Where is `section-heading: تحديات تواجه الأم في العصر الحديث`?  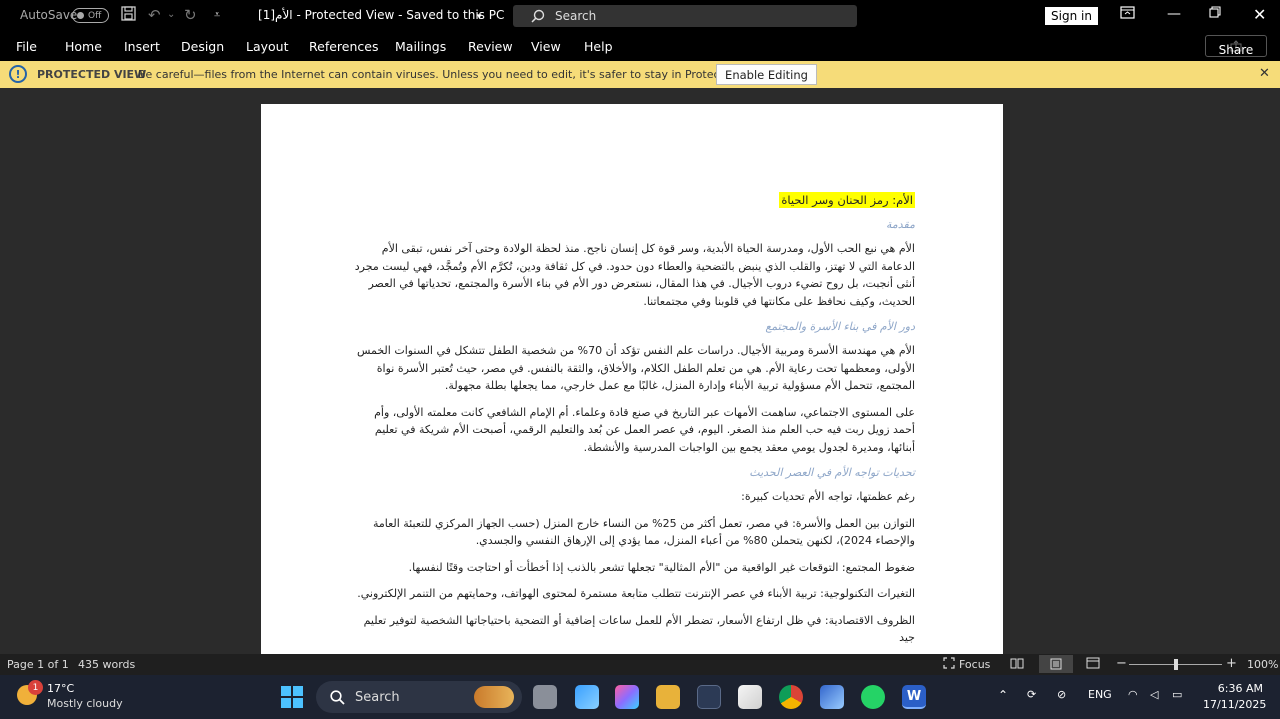
section-heading: تحديات تواجه الأم في العصر الحديث is located at coordinates (832, 472).